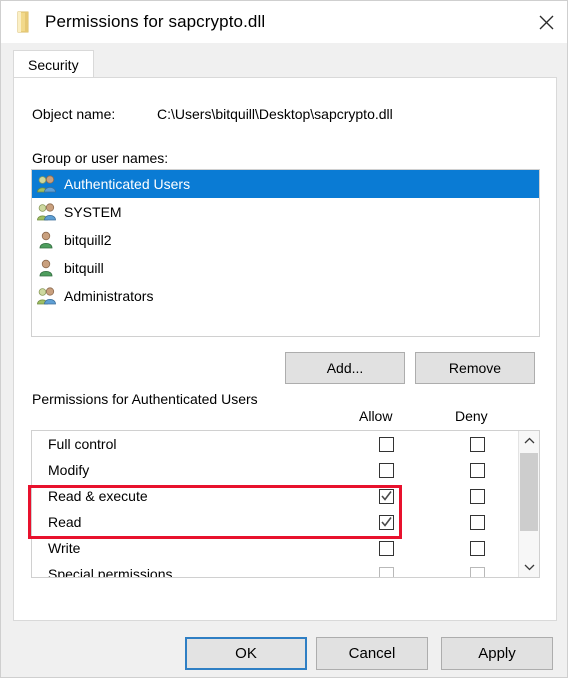  I want to click on list-item: bitquill, so click(285, 268).